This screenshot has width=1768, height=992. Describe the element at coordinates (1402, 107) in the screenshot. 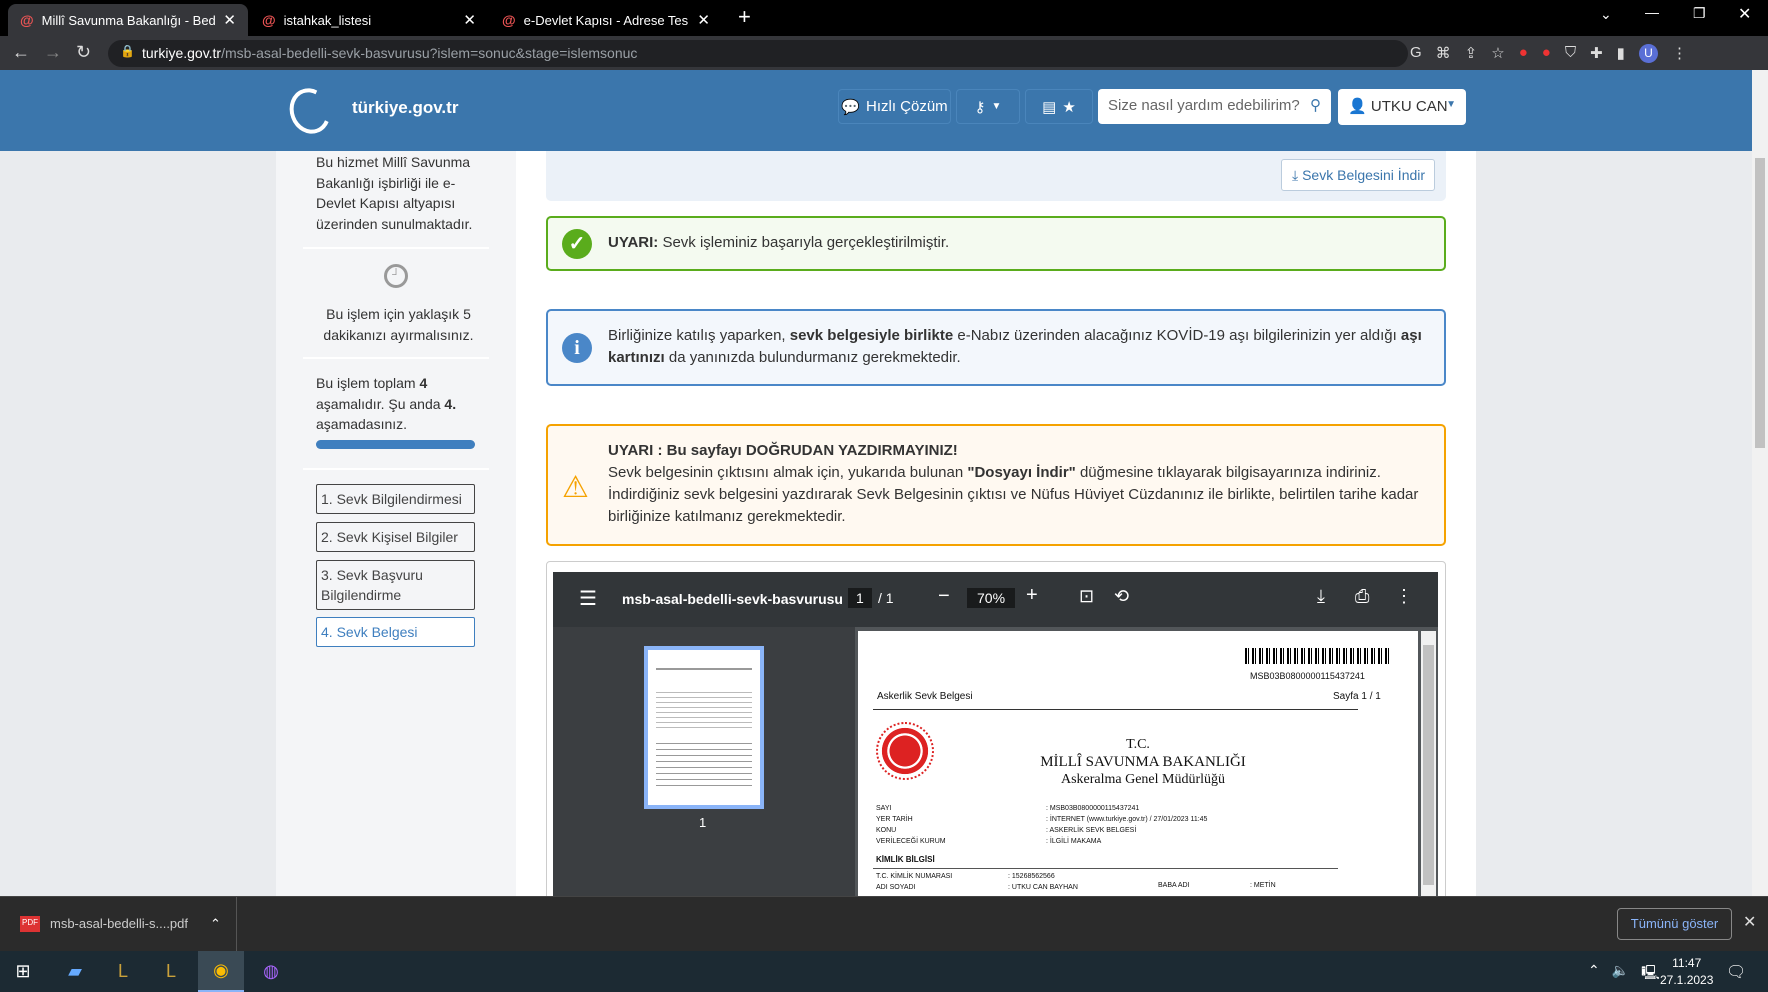

I see `user-menu: 👤 UTKU CAN ▼` at that location.